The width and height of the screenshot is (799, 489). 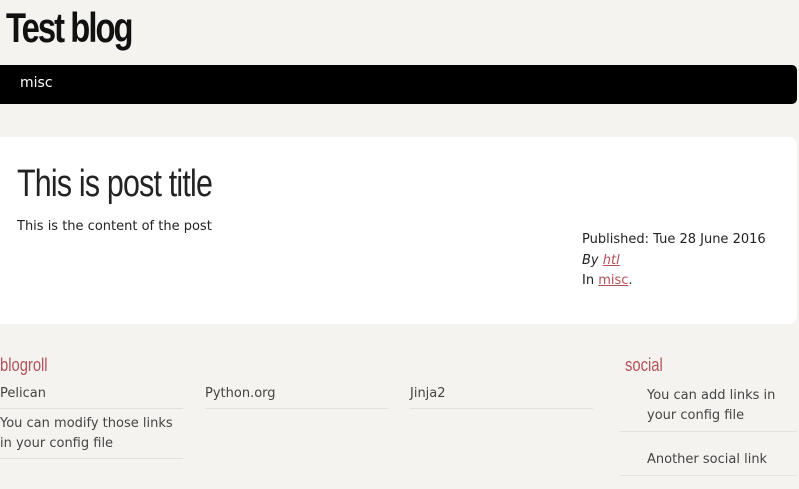 What do you see at coordinates (644, 365) in the screenshot?
I see `social-heading: social` at bounding box center [644, 365].